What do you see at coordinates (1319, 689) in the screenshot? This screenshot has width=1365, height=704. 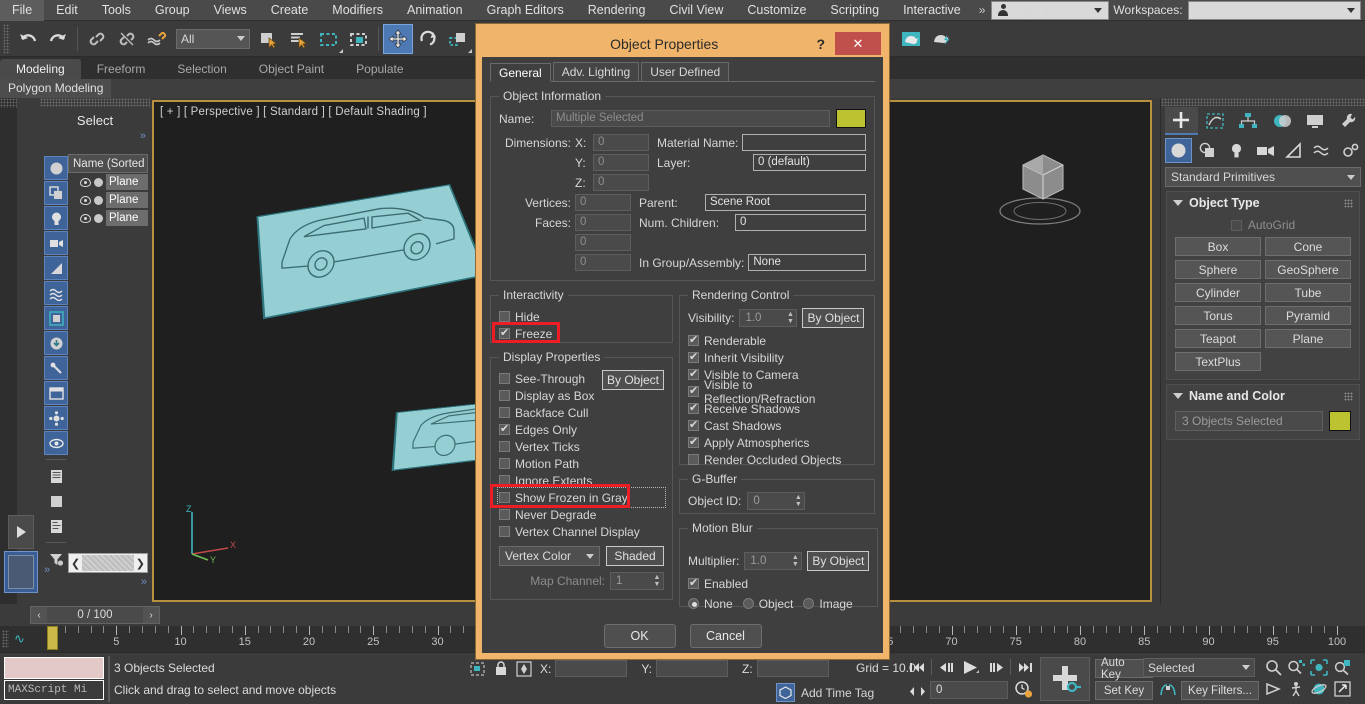 I see `orbit-icon` at bounding box center [1319, 689].